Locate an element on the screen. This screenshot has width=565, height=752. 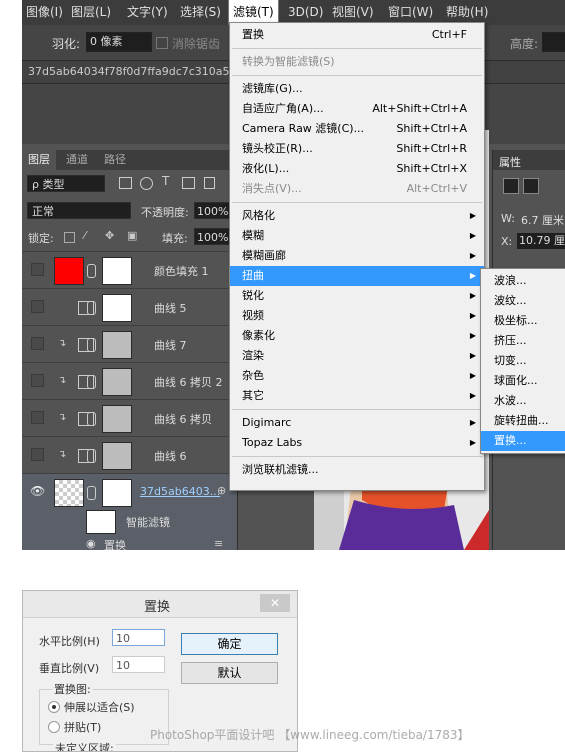
lock-transparency-icon is located at coordinates (69, 237).